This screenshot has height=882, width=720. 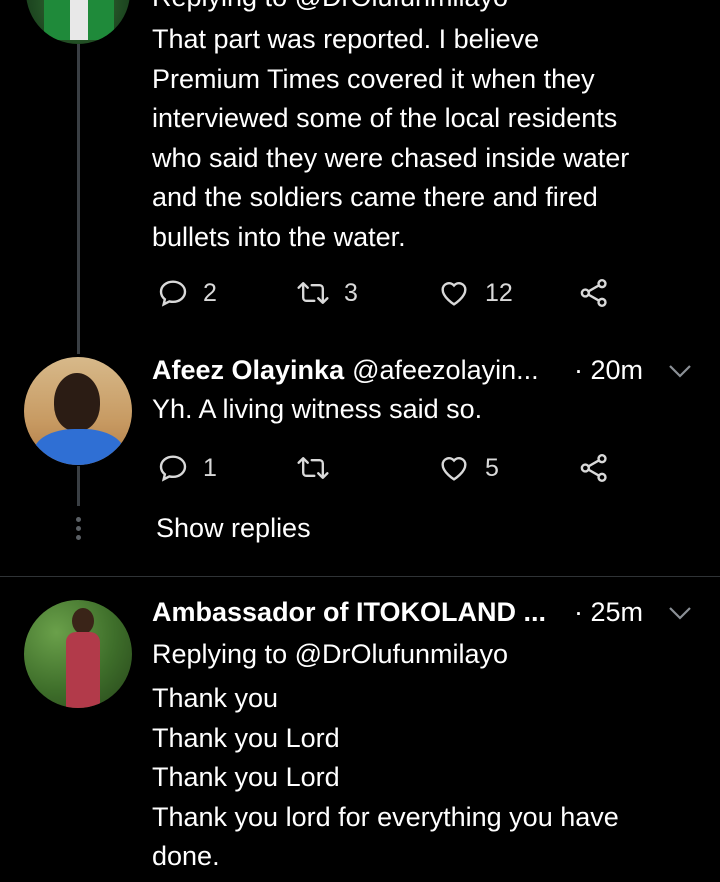 I want to click on like-button: 12, so click(x=475, y=293).